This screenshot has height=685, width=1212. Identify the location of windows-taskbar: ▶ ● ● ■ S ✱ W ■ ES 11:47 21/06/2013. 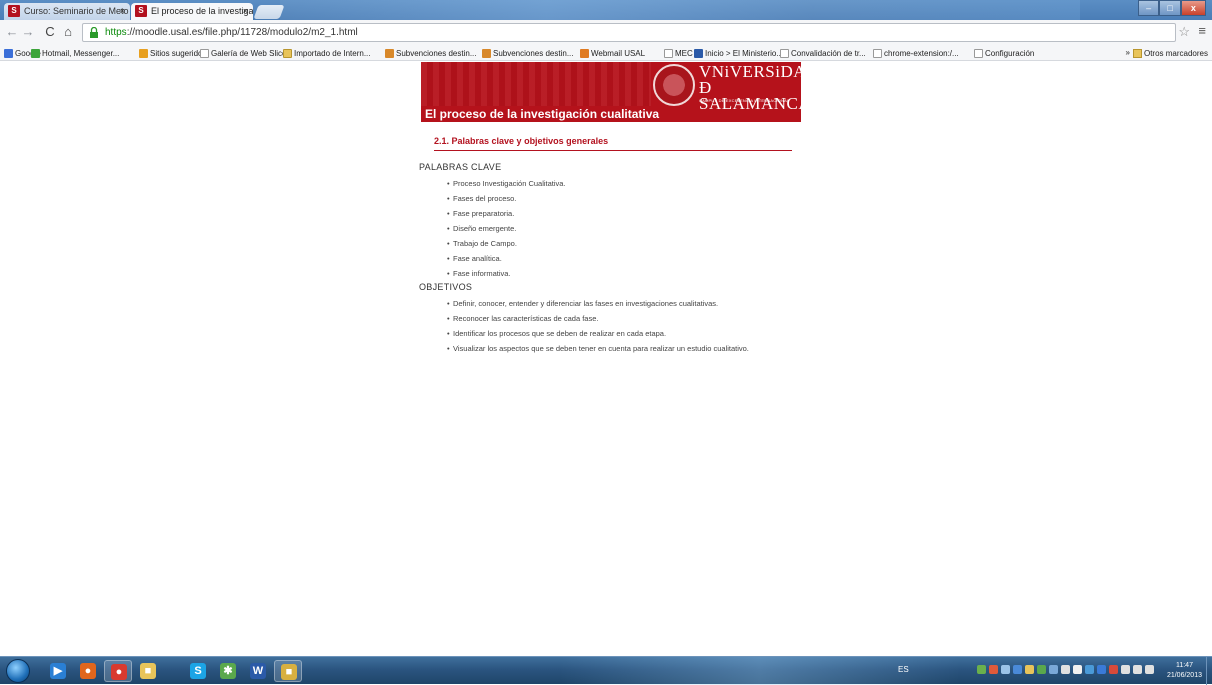
(606, 670).